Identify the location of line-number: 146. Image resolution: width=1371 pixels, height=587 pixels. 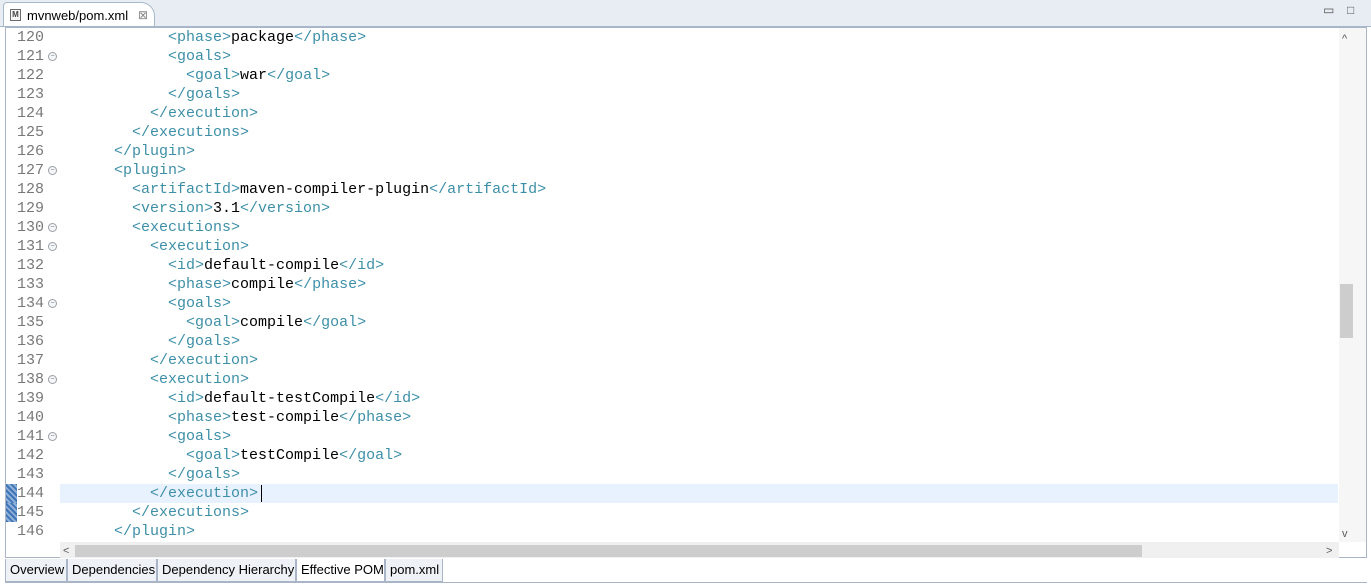
(31, 531).